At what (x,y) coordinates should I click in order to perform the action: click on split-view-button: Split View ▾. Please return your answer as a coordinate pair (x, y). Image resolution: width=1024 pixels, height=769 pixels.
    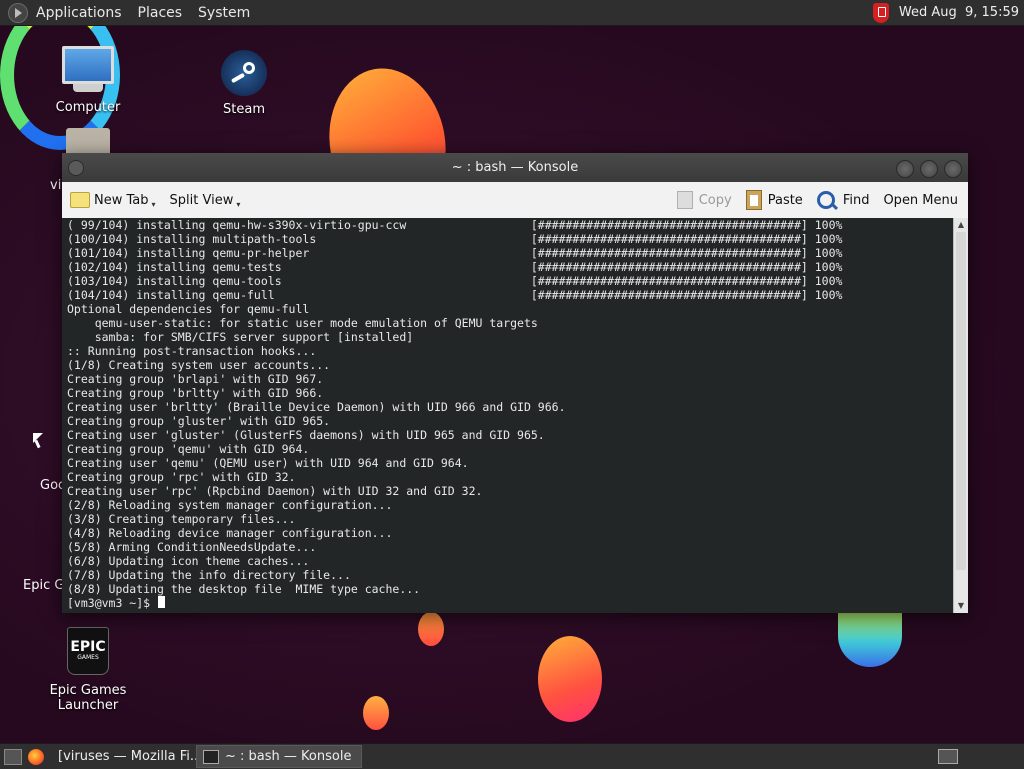
    Looking at the image, I should click on (205, 200).